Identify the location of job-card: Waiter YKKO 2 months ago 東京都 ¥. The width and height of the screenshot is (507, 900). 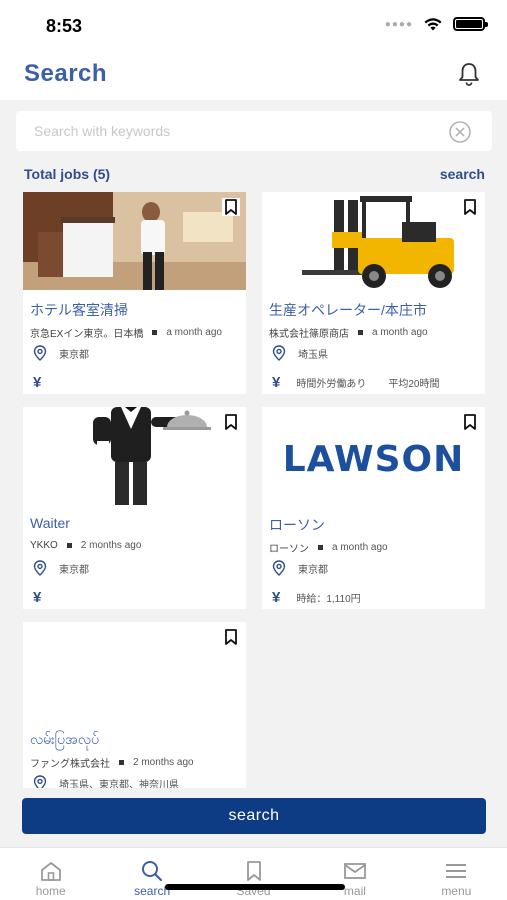
(134, 508).